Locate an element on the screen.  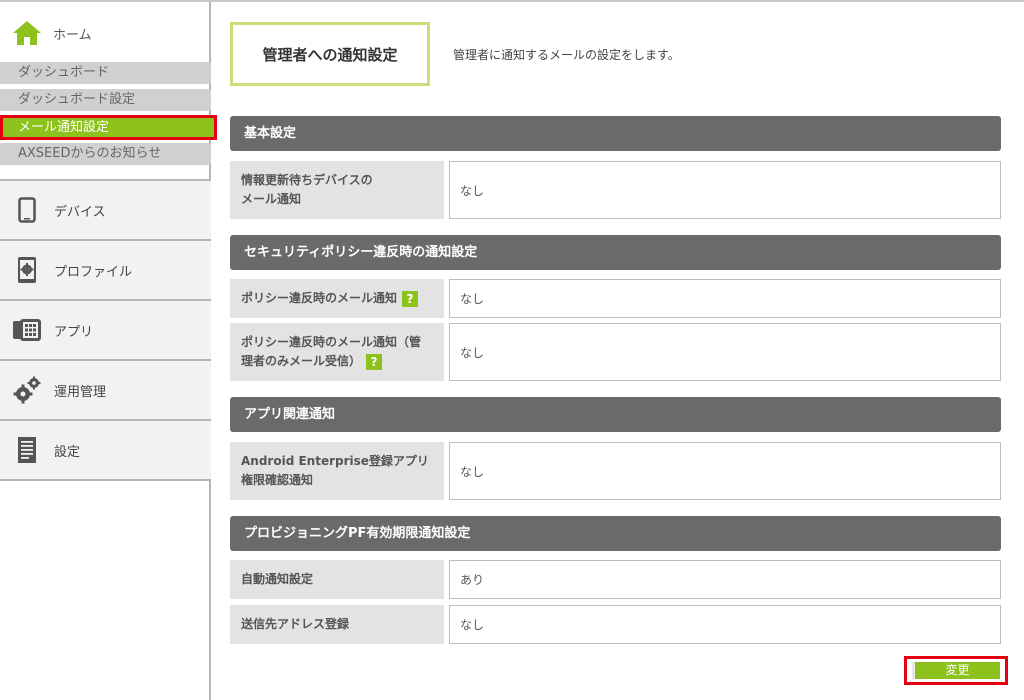
nav-item-devices: デバイス is located at coordinates (105, 211).